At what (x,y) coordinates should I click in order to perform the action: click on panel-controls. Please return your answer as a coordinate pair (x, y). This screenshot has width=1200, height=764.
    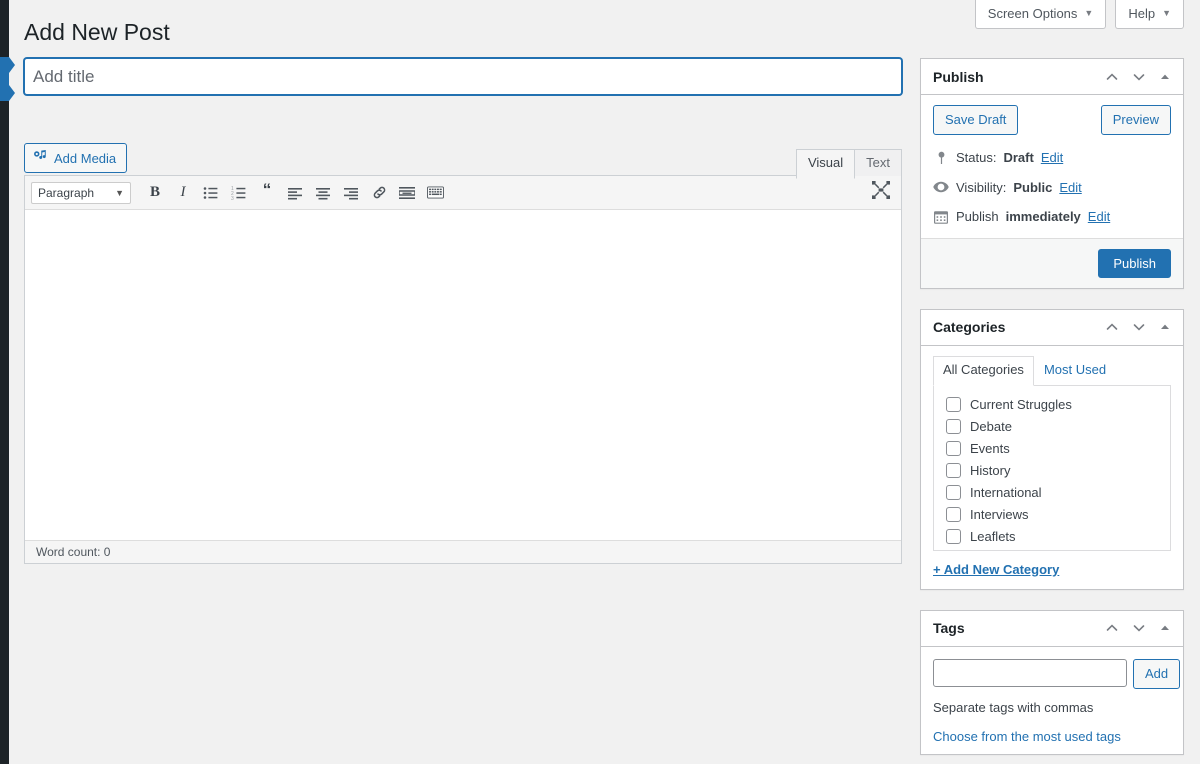
    Looking at the image, I should click on (1138, 327).